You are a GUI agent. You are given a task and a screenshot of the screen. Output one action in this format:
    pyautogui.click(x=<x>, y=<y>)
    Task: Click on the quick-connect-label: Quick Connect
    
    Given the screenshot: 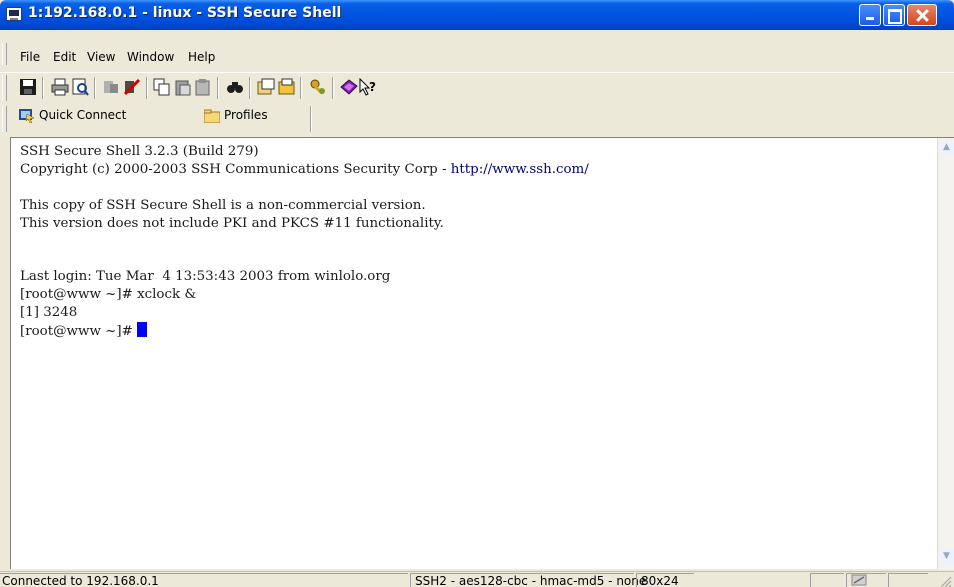 What is the action you would take?
    pyautogui.click(x=83, y=115)
    